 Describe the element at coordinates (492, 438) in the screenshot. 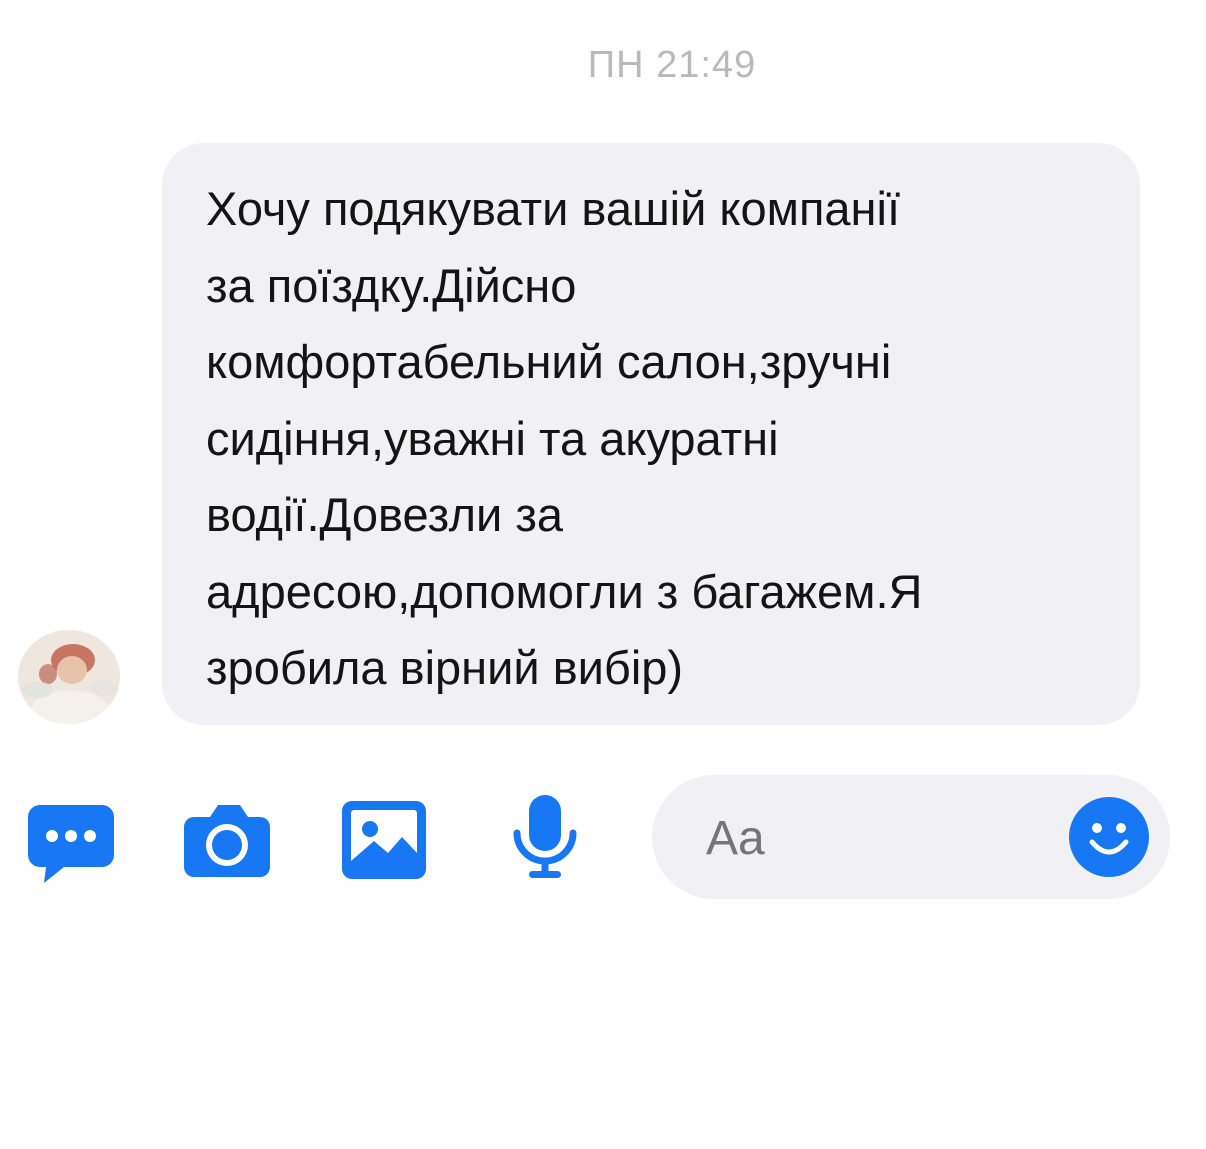

I see `message-text-line: сидіння,уважні та акуратні` at that location.